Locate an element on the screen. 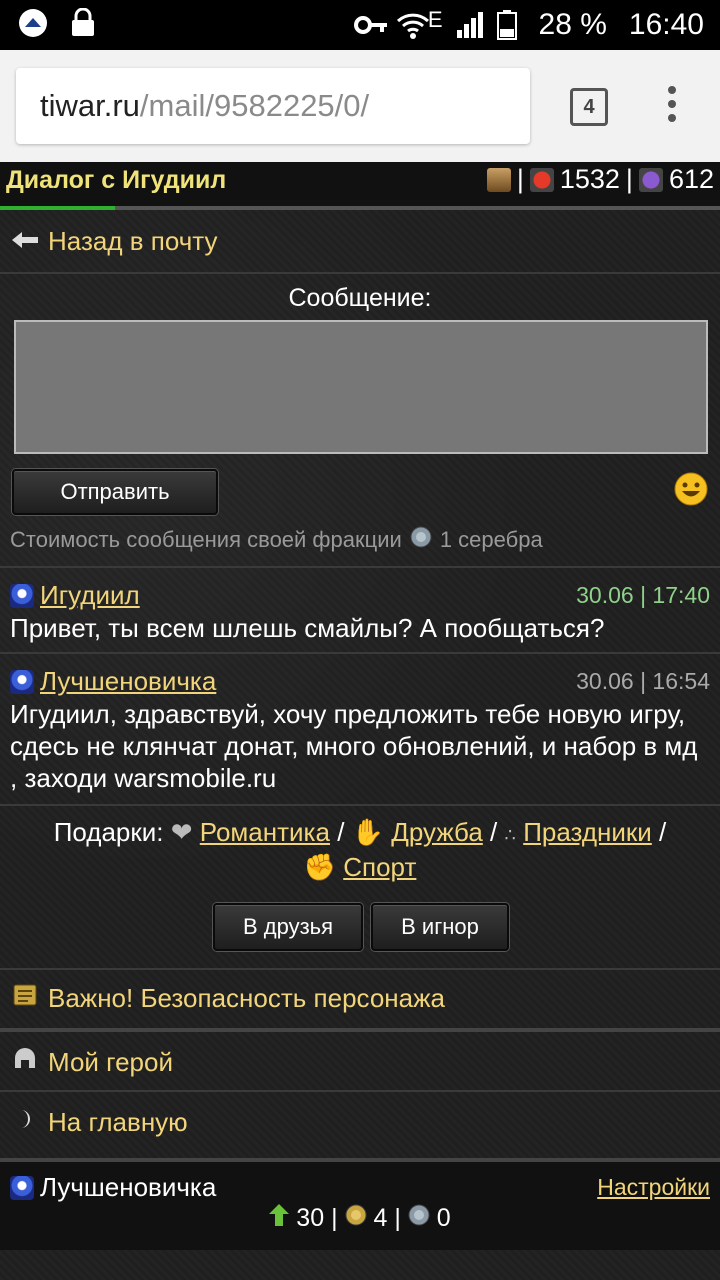 The height and width of the screenshot is (1280, 720). home-link: На главную is located at coordinates (100, 1122).